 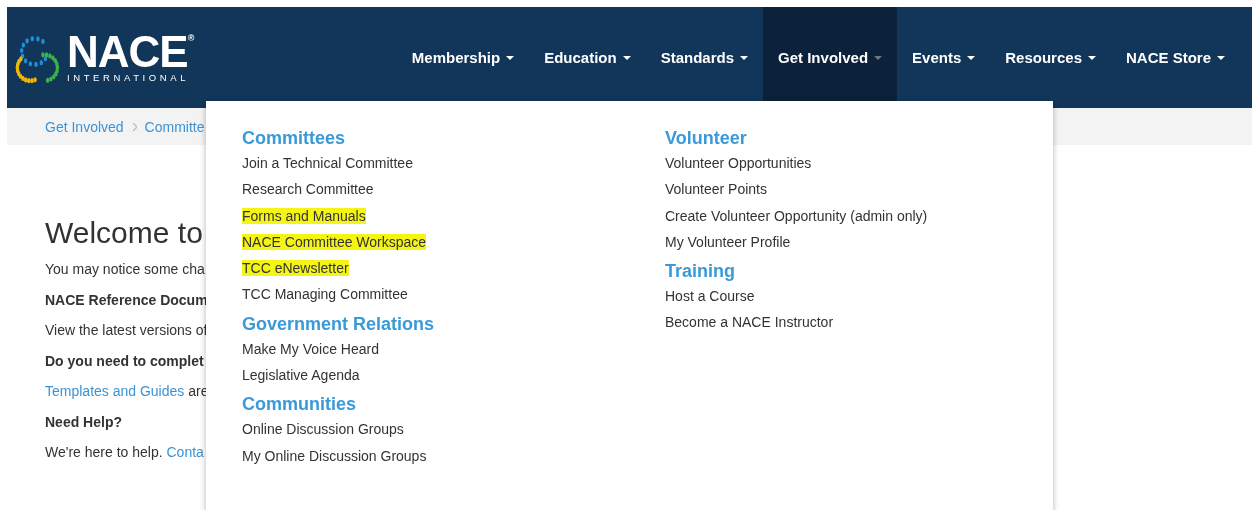 I want to click on menu-link: Join a Technical Committee, so click(x=327, y=163).